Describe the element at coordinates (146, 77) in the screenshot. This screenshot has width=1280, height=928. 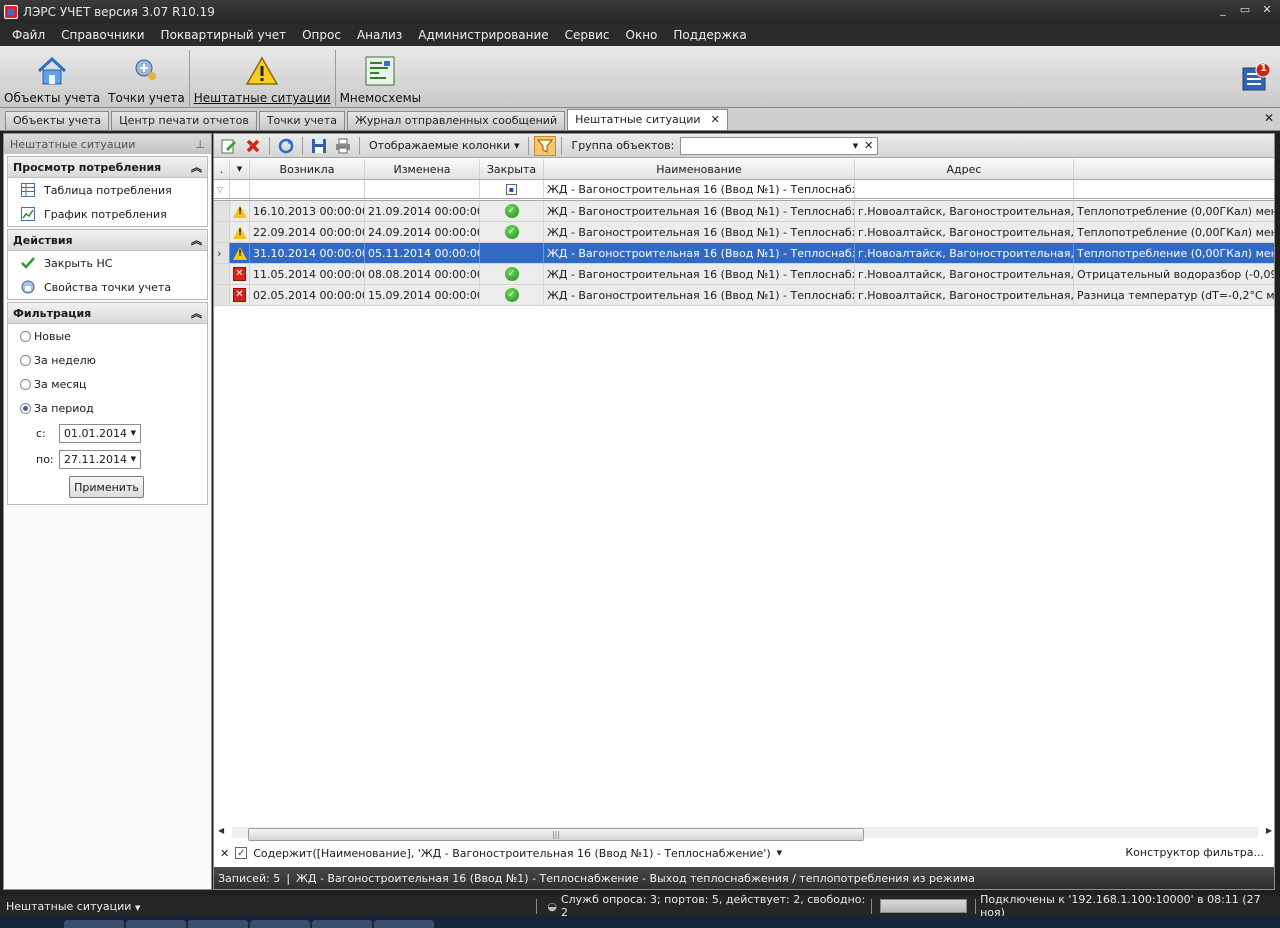
I see `points-ribbon-button: Точки учета` at that location.